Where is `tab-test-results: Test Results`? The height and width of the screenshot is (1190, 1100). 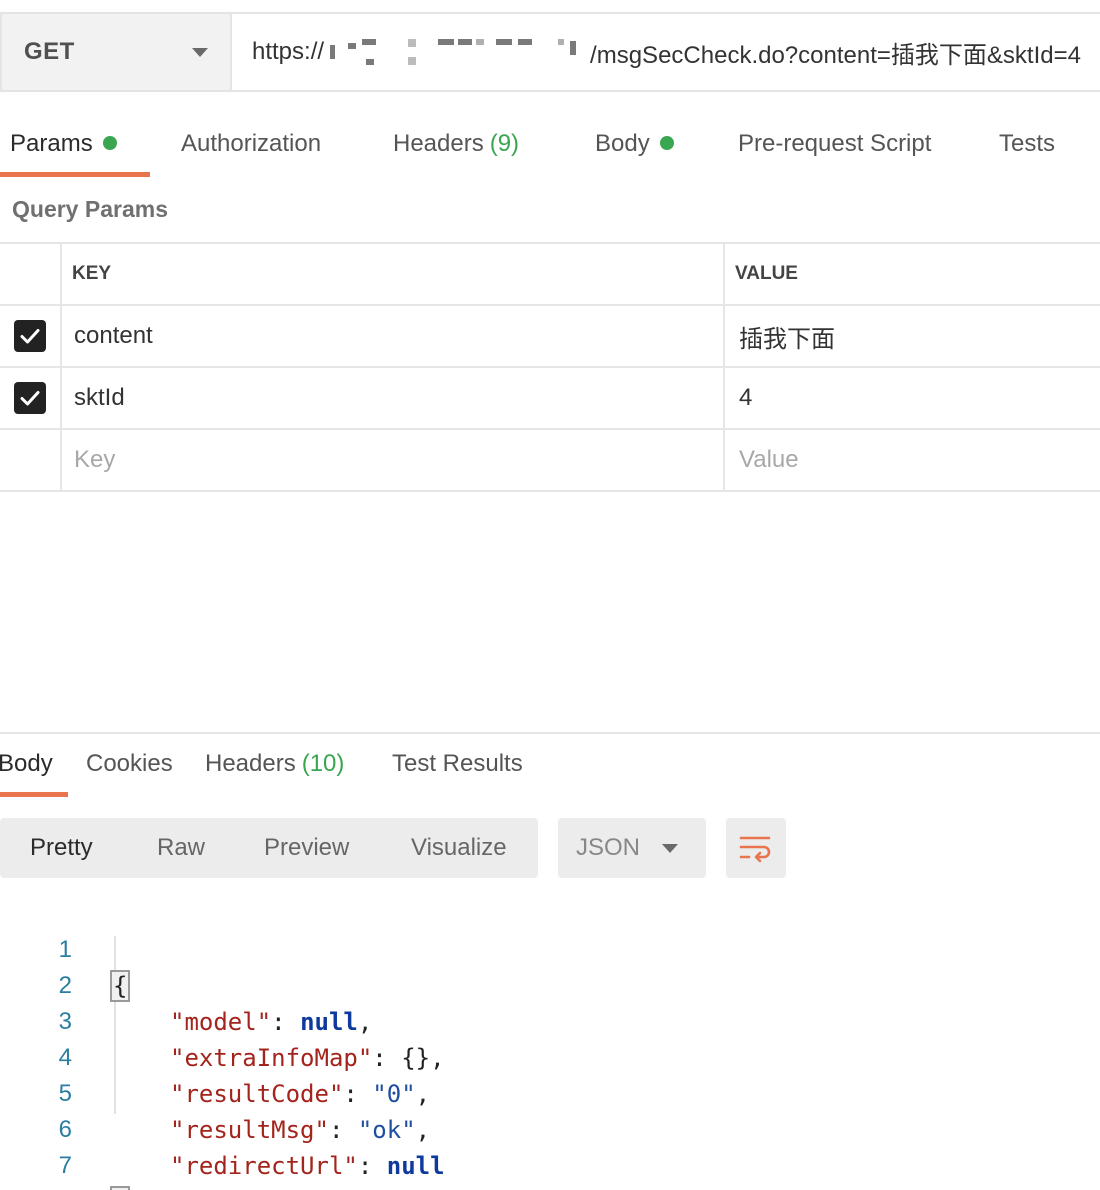 tab-test-results: Test Results is located at coordinates (457, 764).